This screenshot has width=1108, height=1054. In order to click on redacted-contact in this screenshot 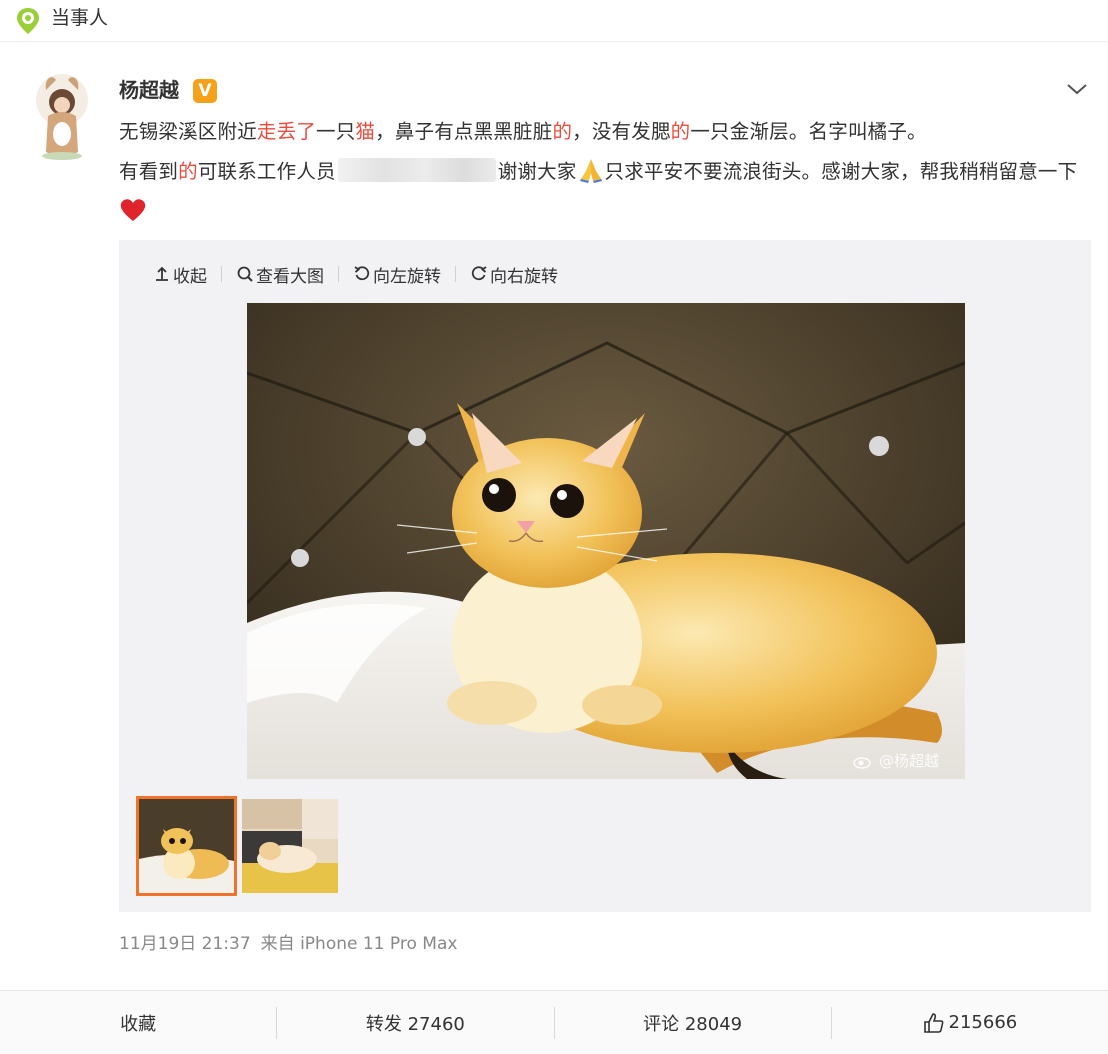, I will do `click(416, 170)`.